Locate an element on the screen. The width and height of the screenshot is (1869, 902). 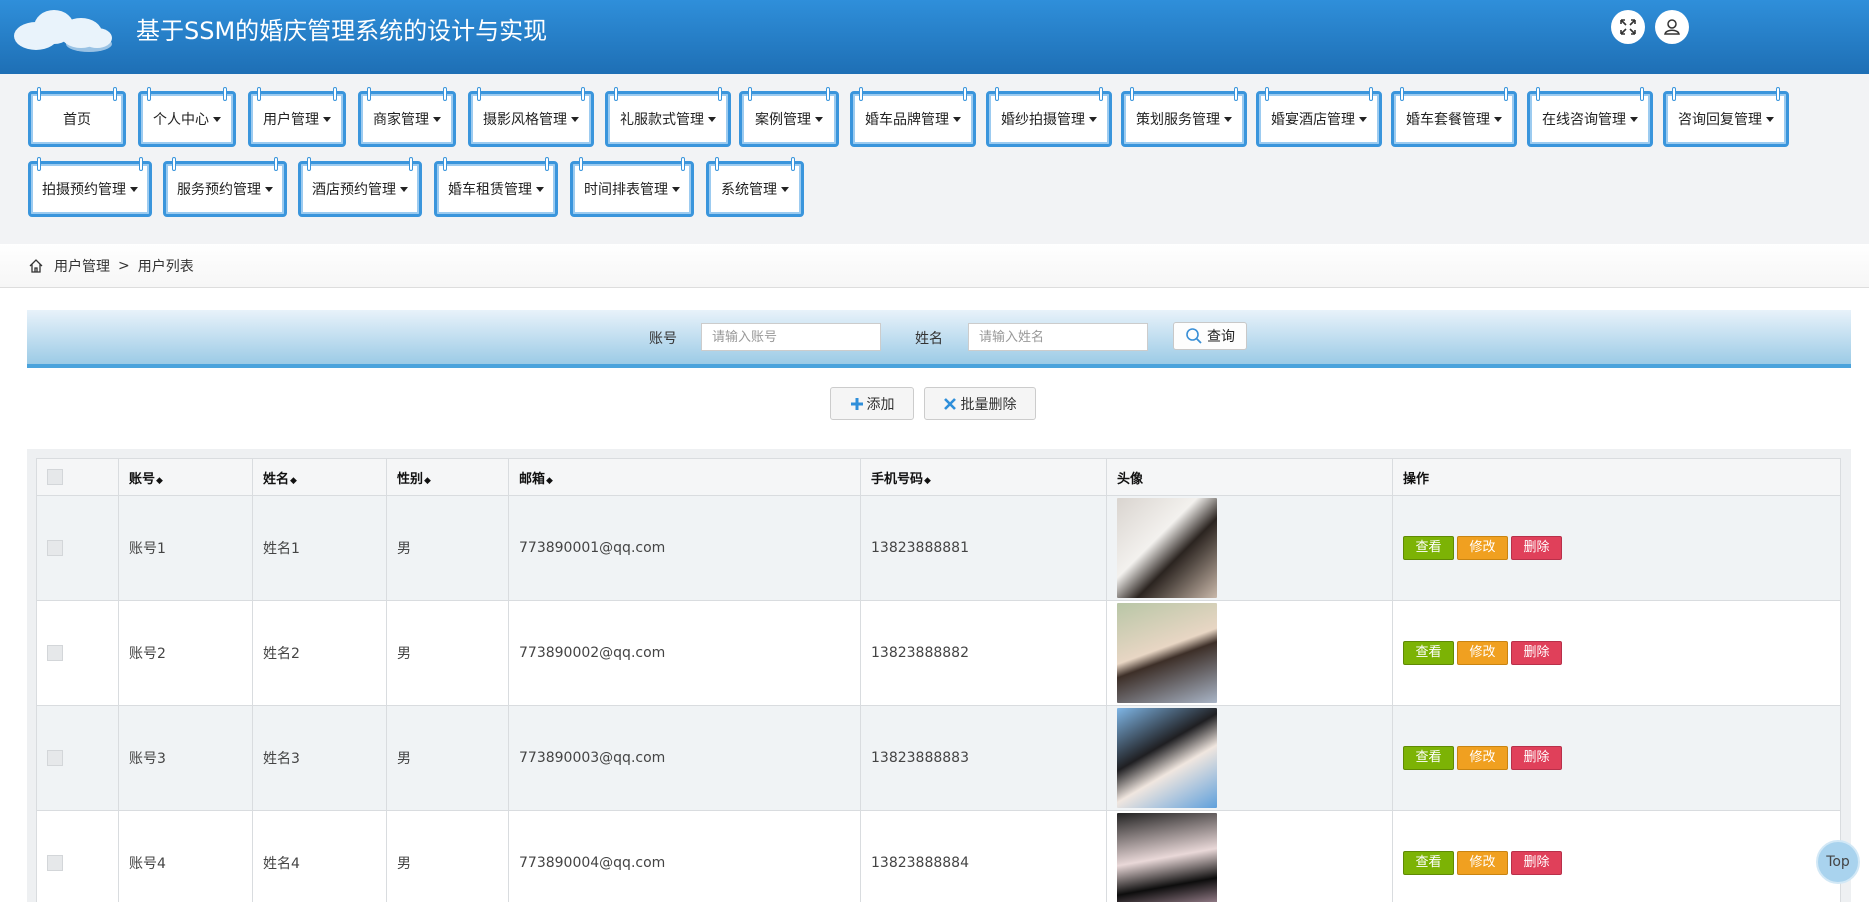
nav-item-row1-6: 案例管理 is located at coordinates (789, 117).